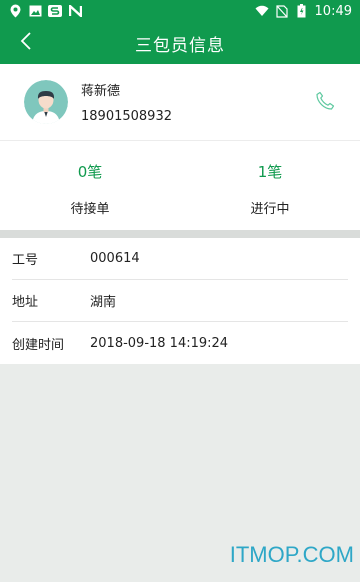 The height and width of the screenshot is (582, 360). What do you see at coordinates (103, 302) in the screenshot?
I see `info-value: 湖南` at bounding box center [103, 302].